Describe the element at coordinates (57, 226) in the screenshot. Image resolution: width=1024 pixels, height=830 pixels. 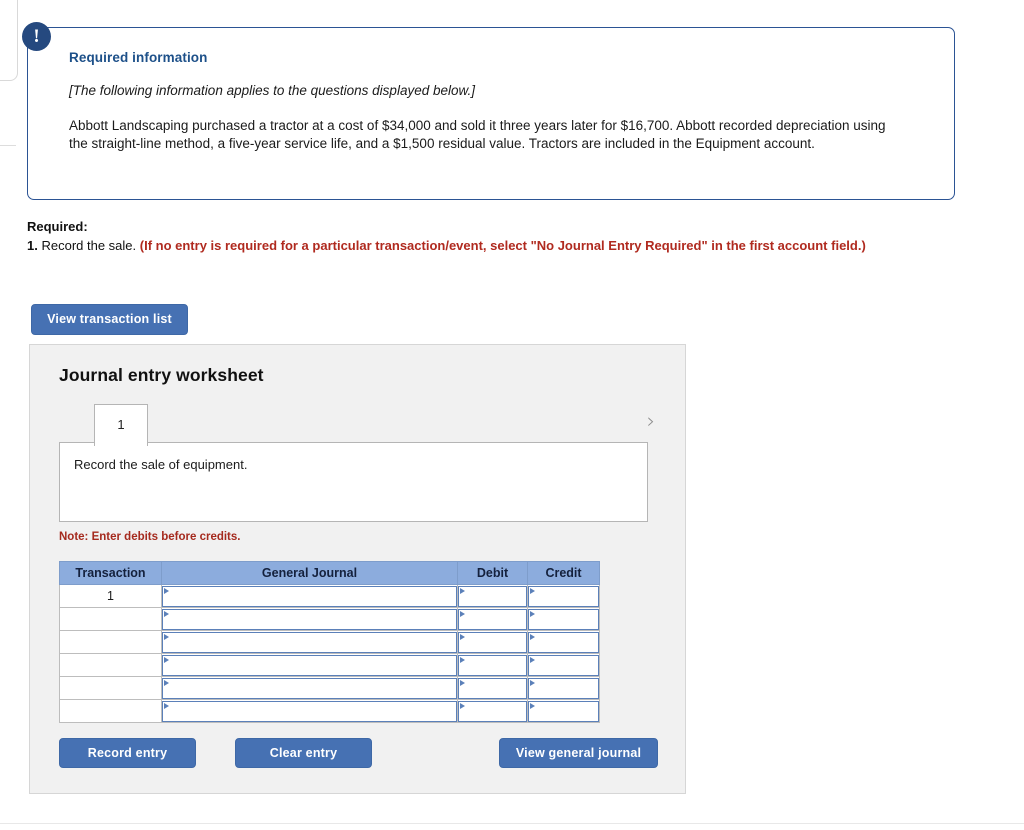
I see `required-label: Required:` at that location.